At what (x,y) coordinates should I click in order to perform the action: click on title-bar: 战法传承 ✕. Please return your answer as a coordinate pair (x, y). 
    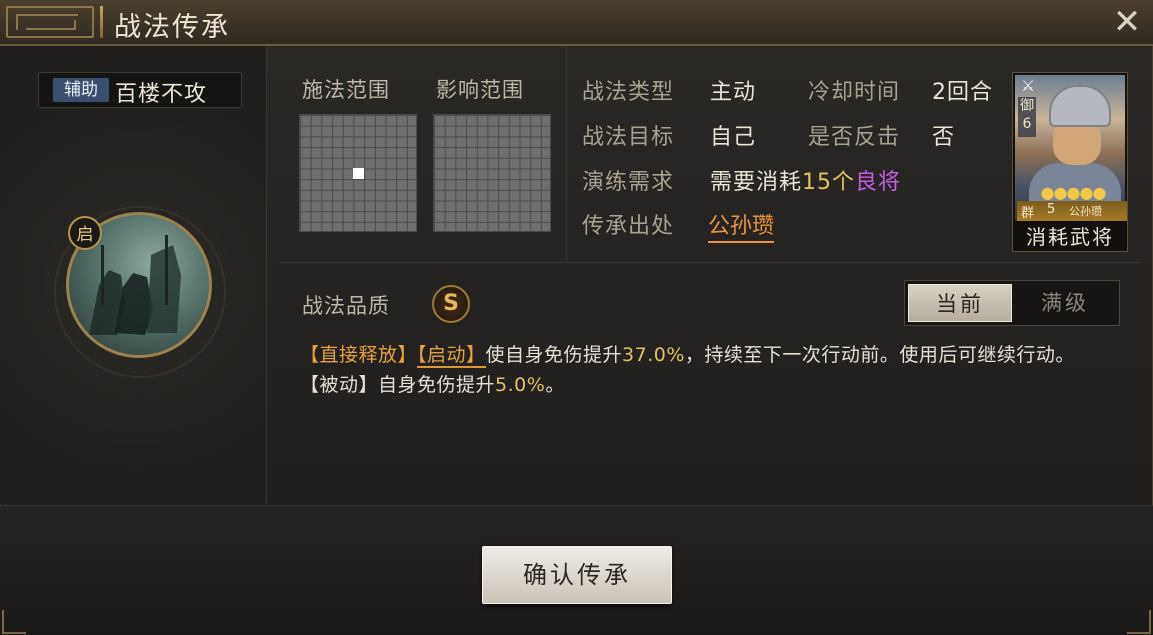
    Looking at the image, I should click on (576, 23).